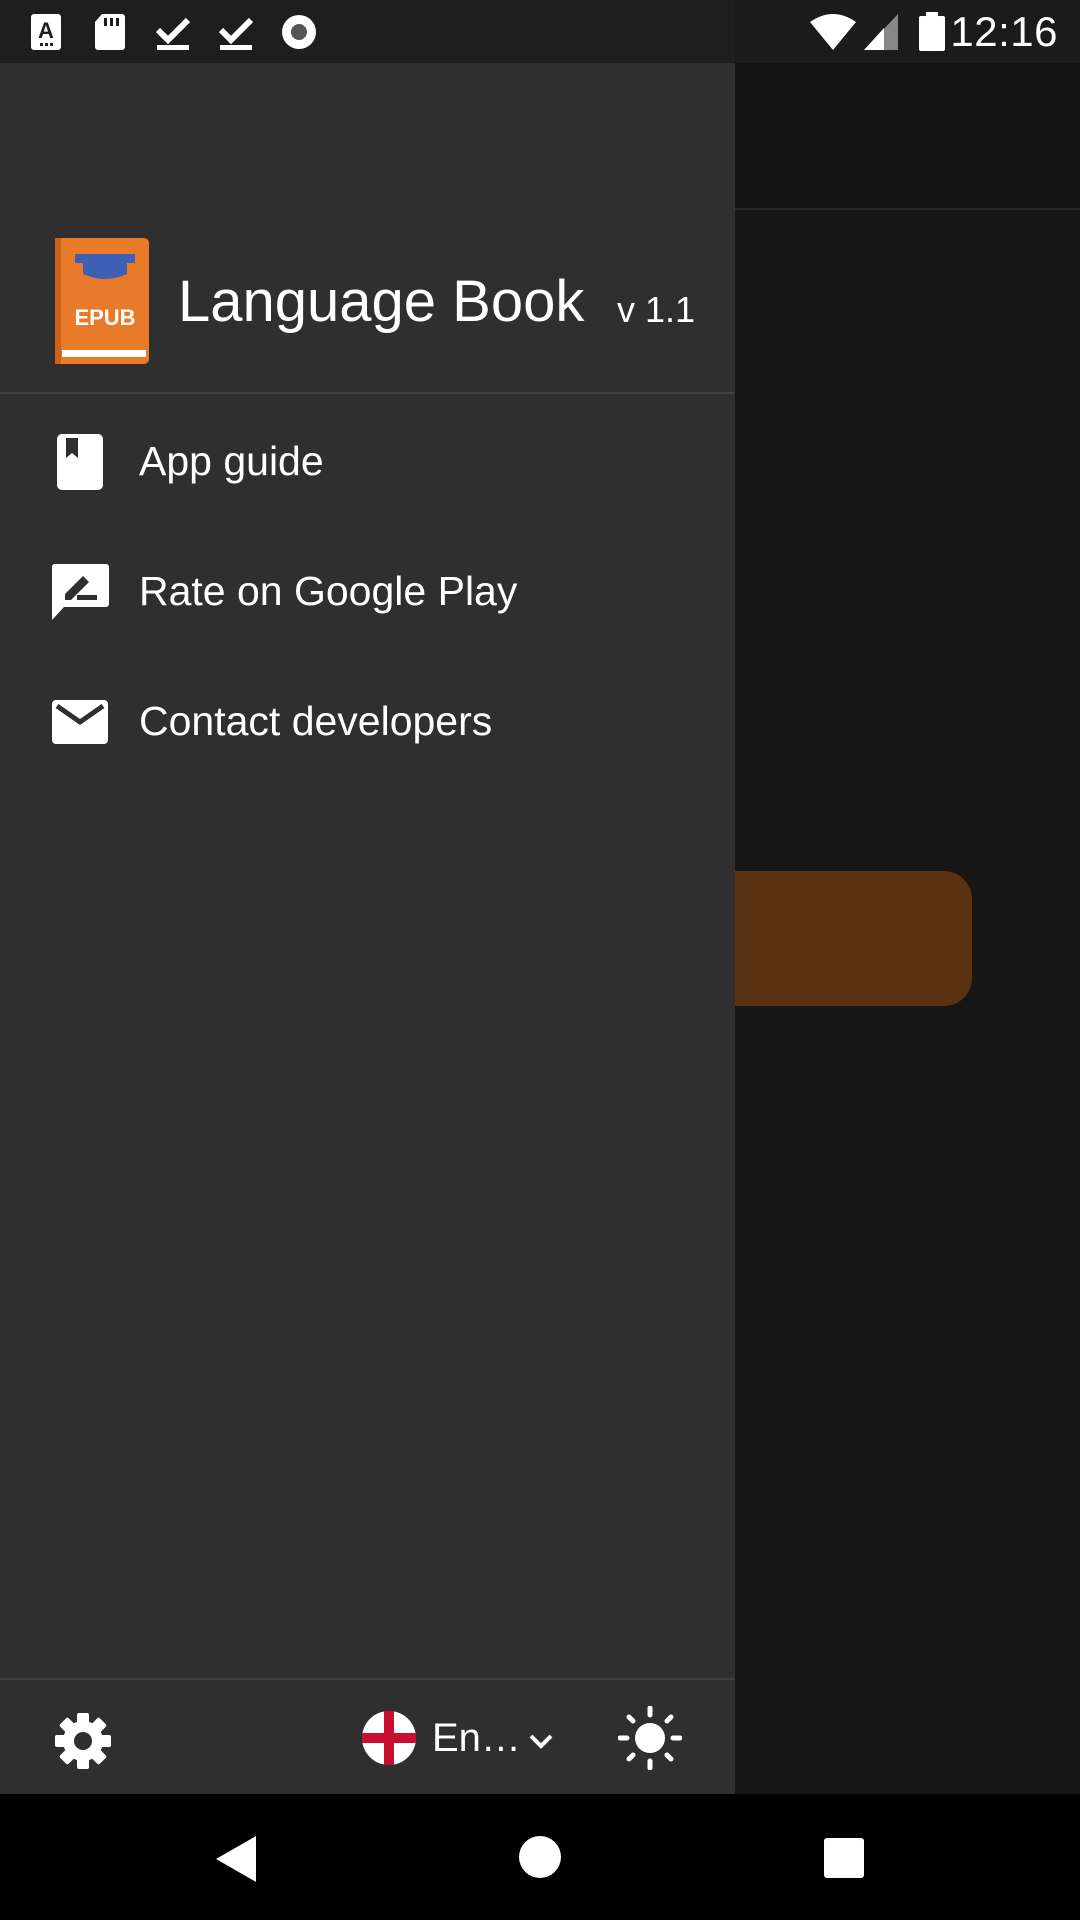 This screenshot has height=1920, width=1080. Describe the element at coordinates (367, 461) in the screenshot. I see `menu-item-app-guide: App guide` at that location.